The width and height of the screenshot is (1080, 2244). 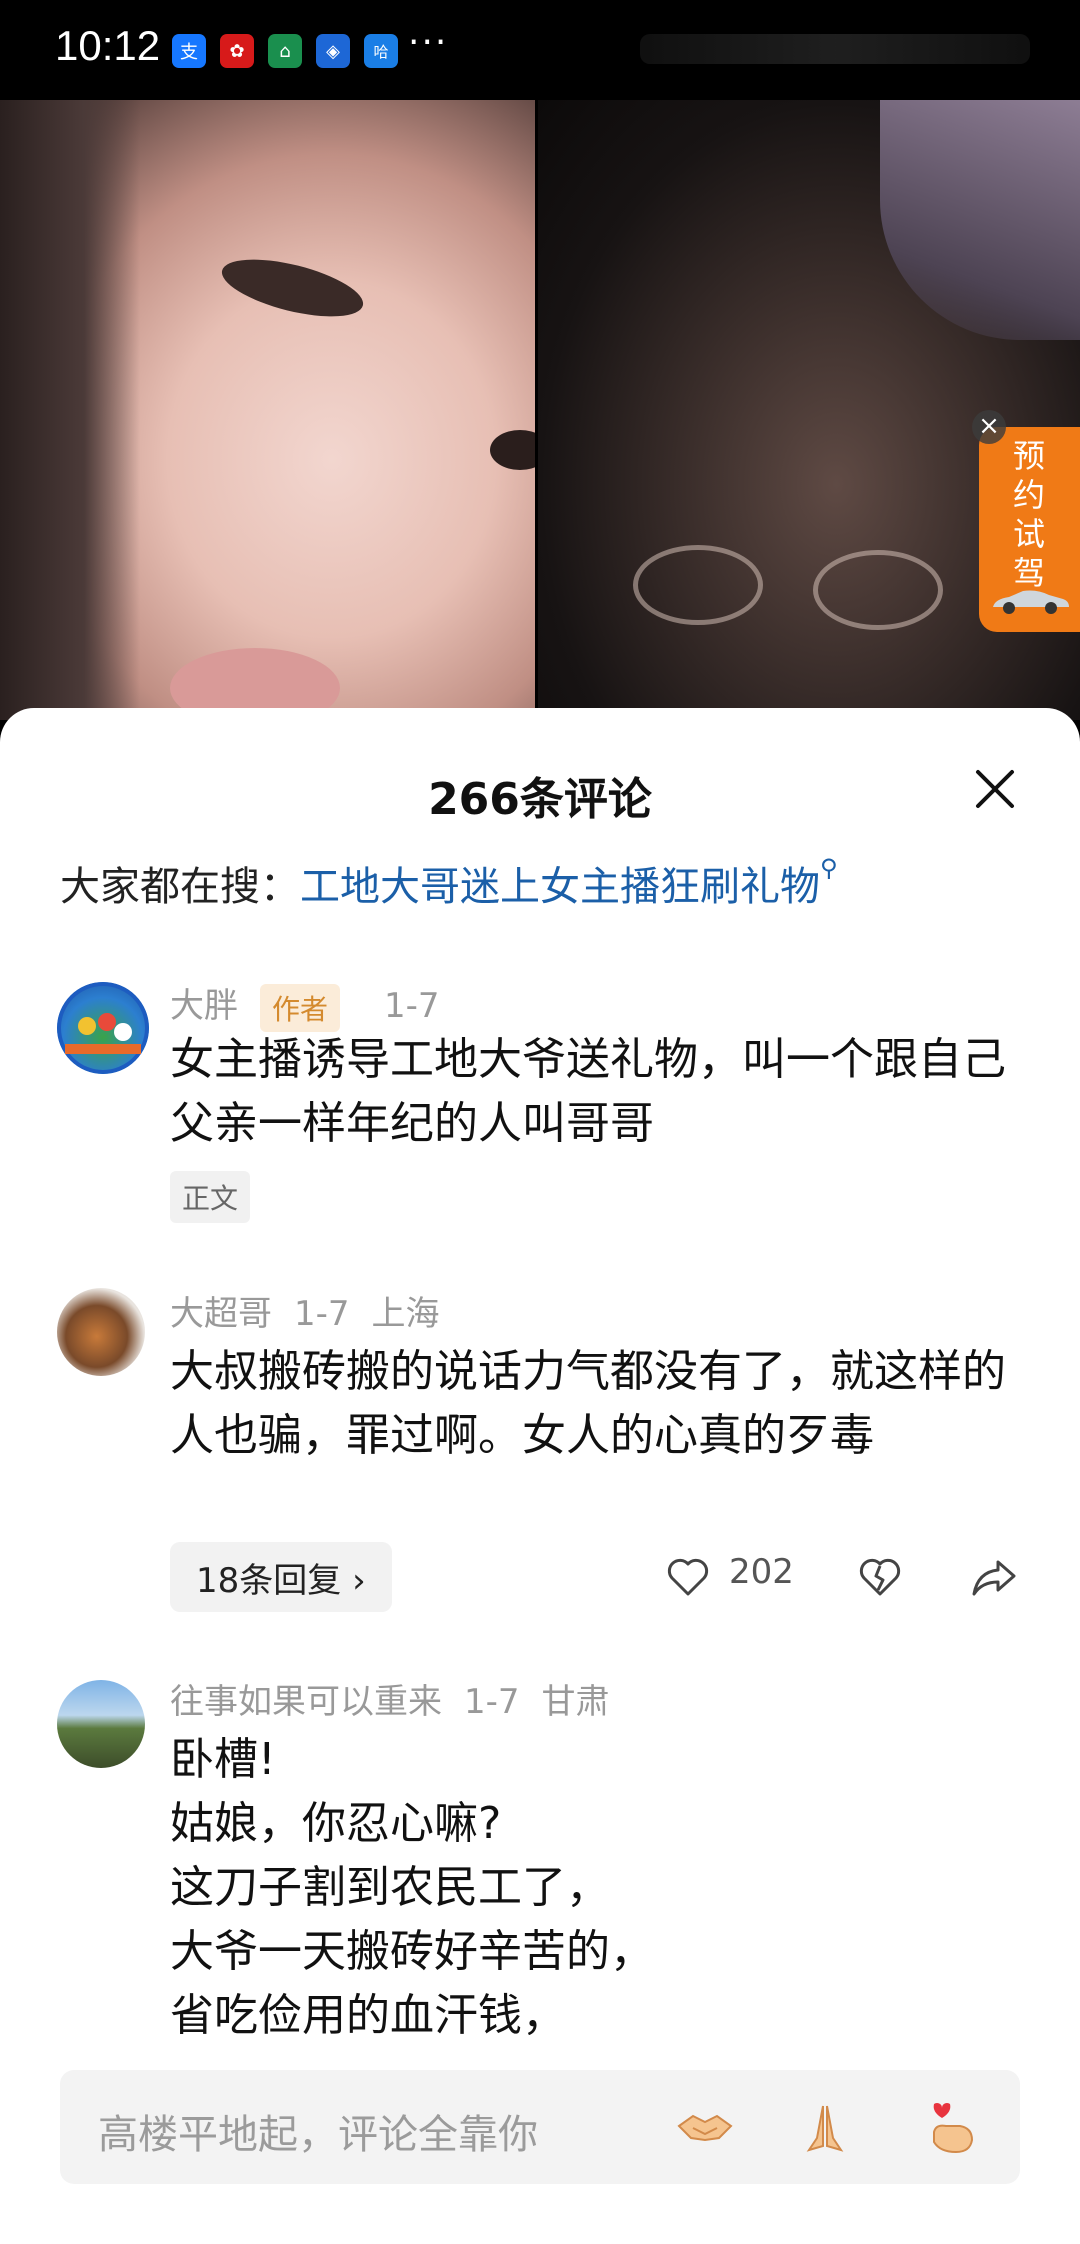 What do you see at coordinates (989, 427) in the screenshot?
I see `ad-close-button: ×` at bounding box center [989, 427].